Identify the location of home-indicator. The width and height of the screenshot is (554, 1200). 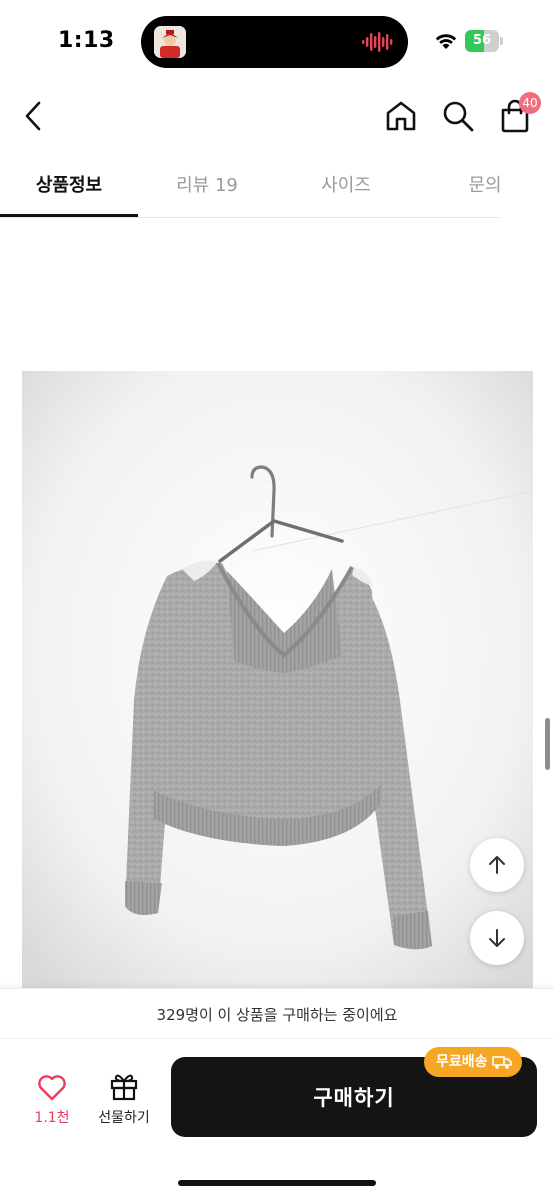
(277, 1183).